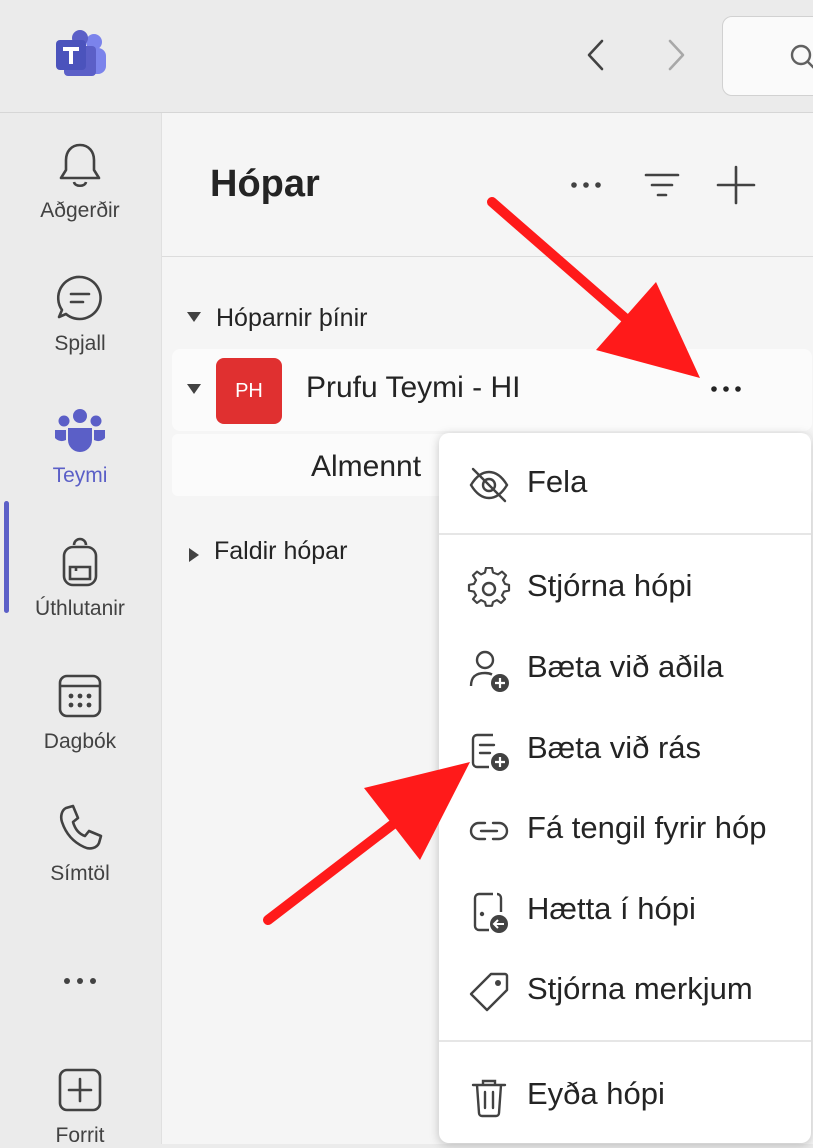 The image size is (813, 1148). Describe the element at coordinates (489, 671) in the screenshot. I see `person-add-icon` at that location.